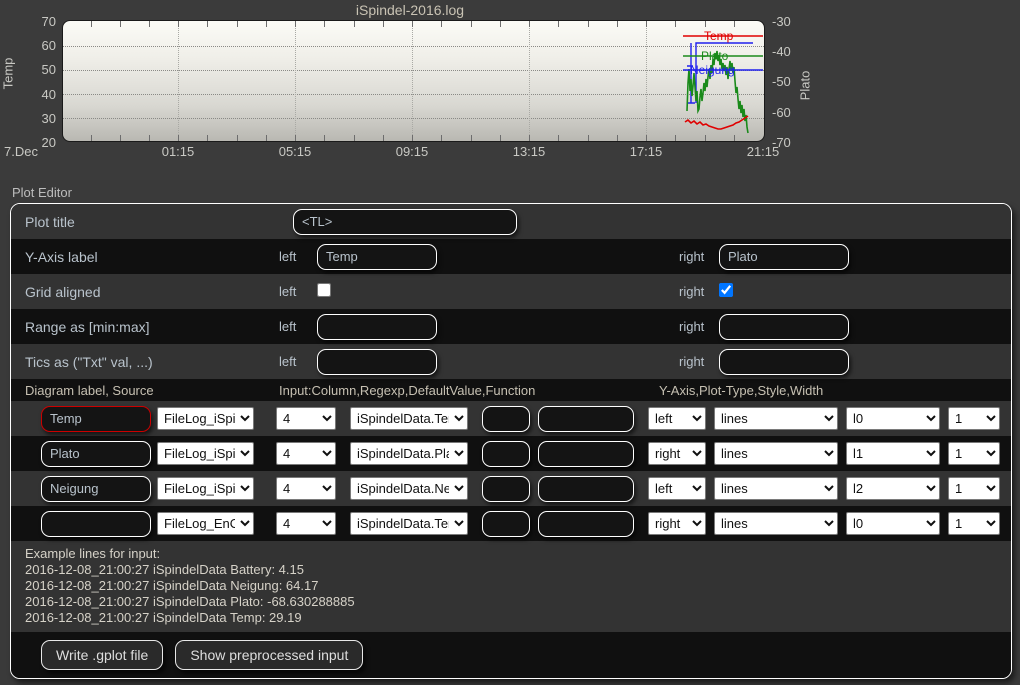  I want to click on yaxis-select-1: right, so click(677, 453).